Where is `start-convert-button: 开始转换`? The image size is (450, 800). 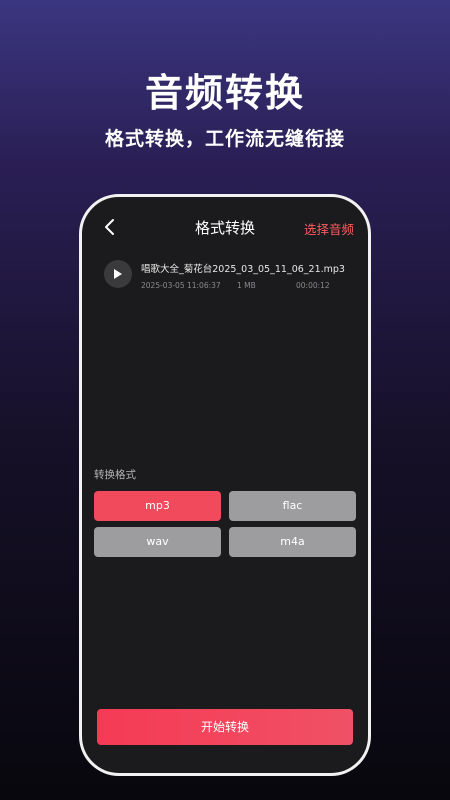 start-convert-button: 开始转换 is located at coordinates (225, 727).